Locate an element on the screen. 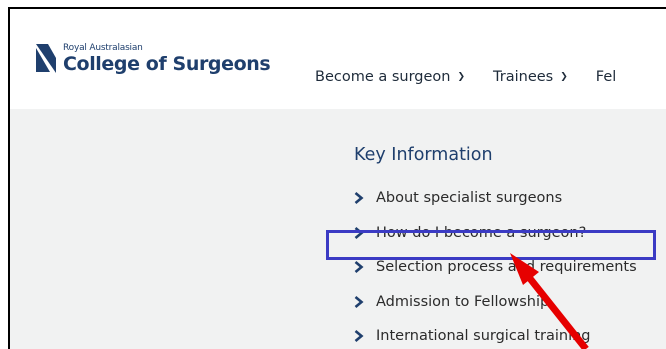 The height and width of the screenshot is (349, 666). nav-item-trainees: Trainees ❯ is located at coordinates (530, 77).